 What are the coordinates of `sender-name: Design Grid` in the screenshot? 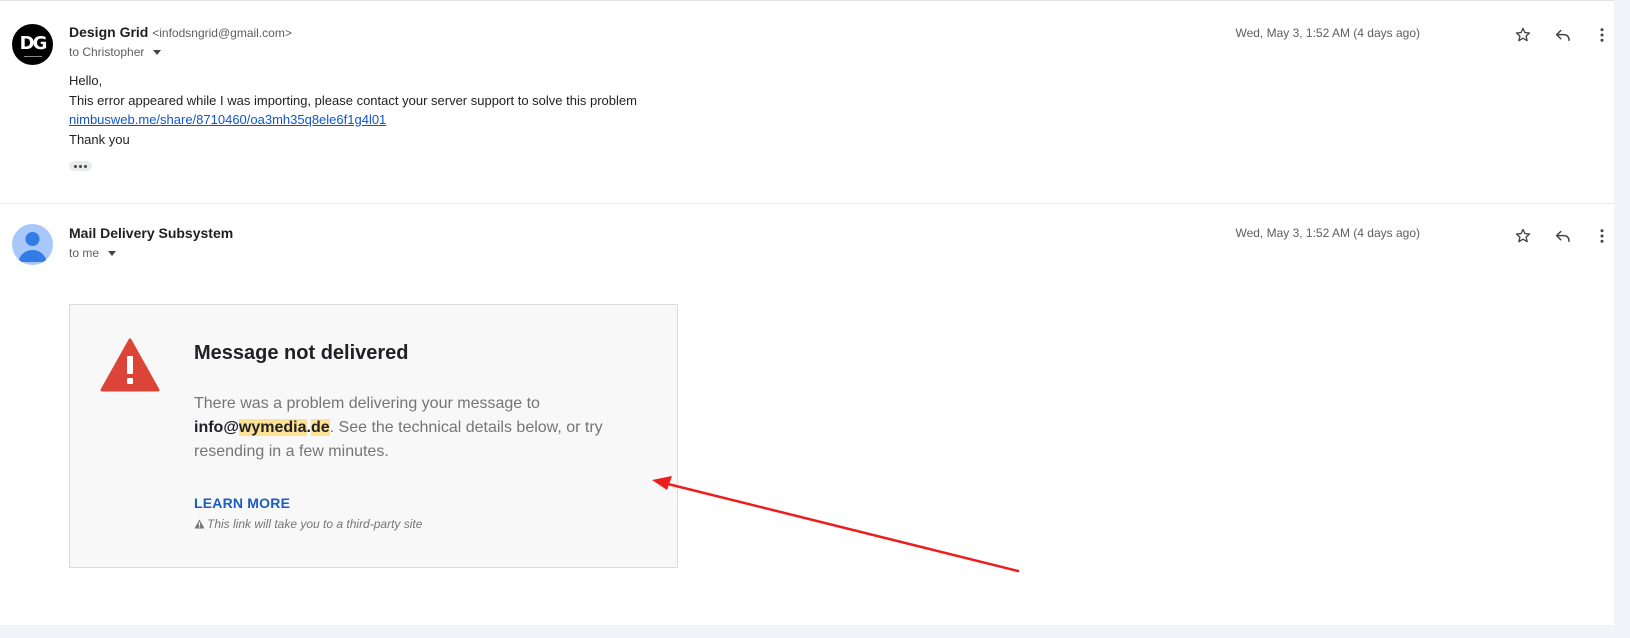 It's located at (108, 32).